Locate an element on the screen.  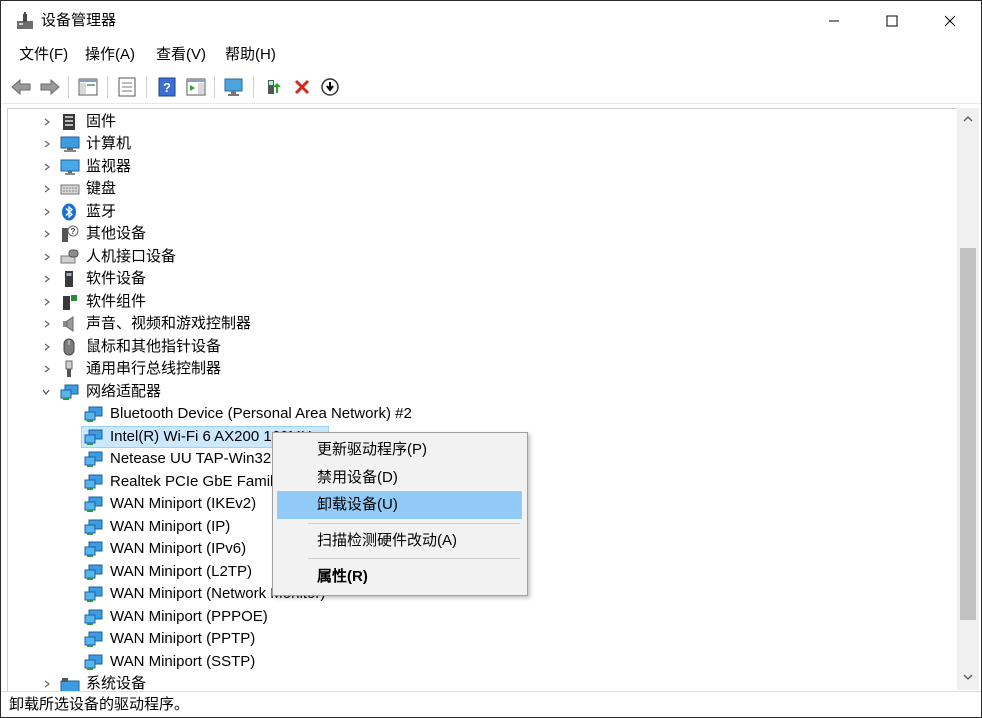
tree-item-monitors: 监视器 is located at coordinates (478, 167).